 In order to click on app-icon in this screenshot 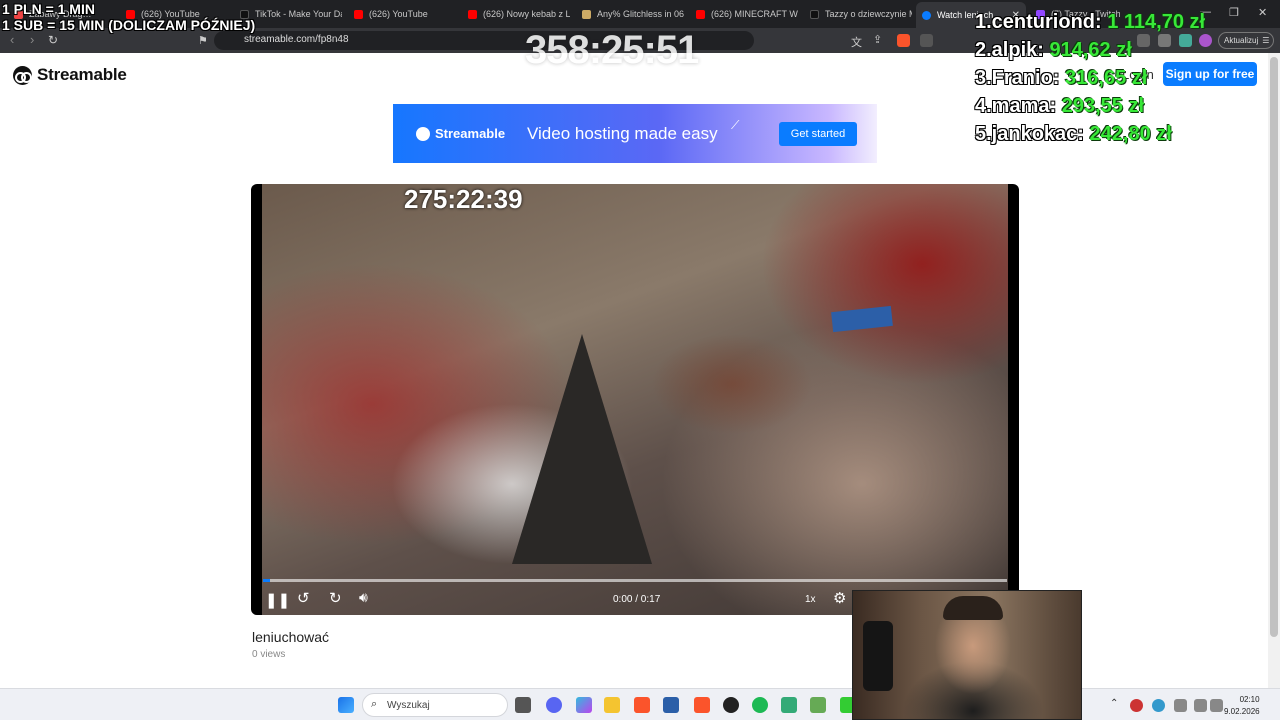, I will do `click(818, 705)`.